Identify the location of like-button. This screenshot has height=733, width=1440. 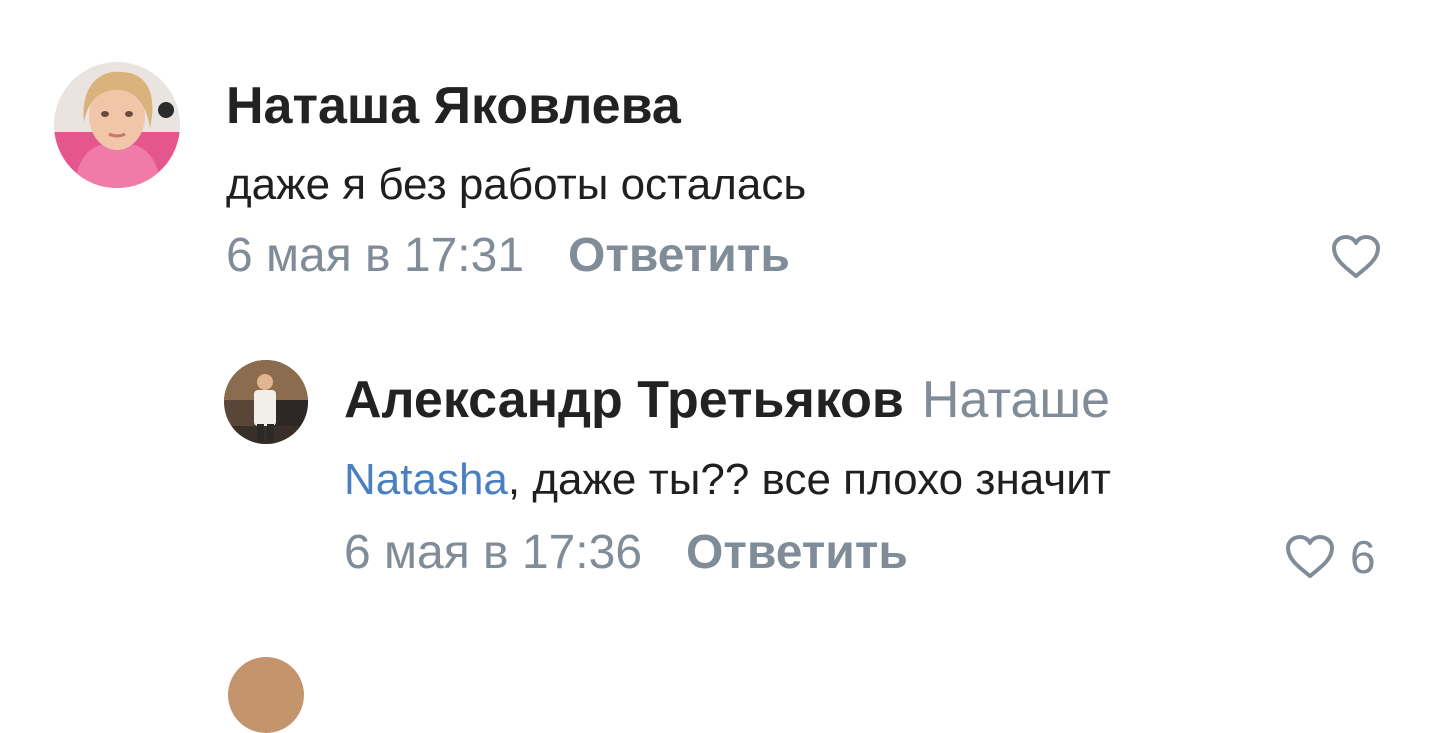
(1356, 257).